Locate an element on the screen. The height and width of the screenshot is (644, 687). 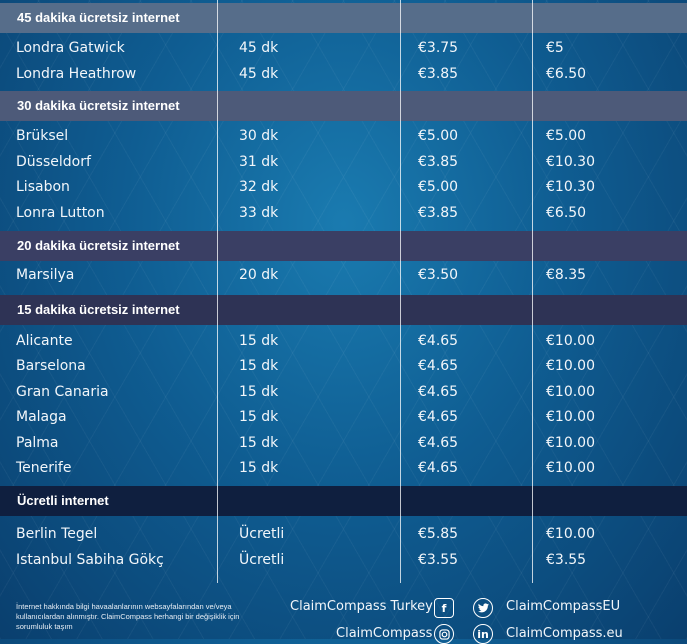
price-day: €3.55 is located at coordinates (566, 560).